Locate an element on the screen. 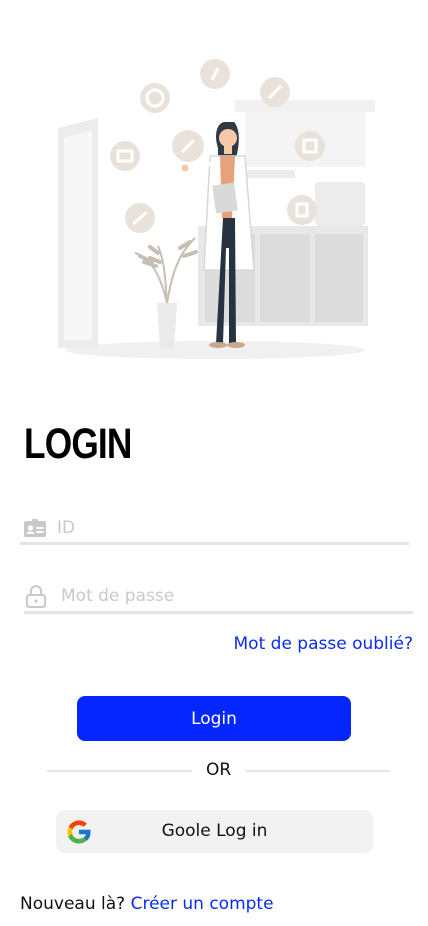 This screenshot has width=428, height=926. password-placeholder: Mot de passe is located at coordinates (118, 596).